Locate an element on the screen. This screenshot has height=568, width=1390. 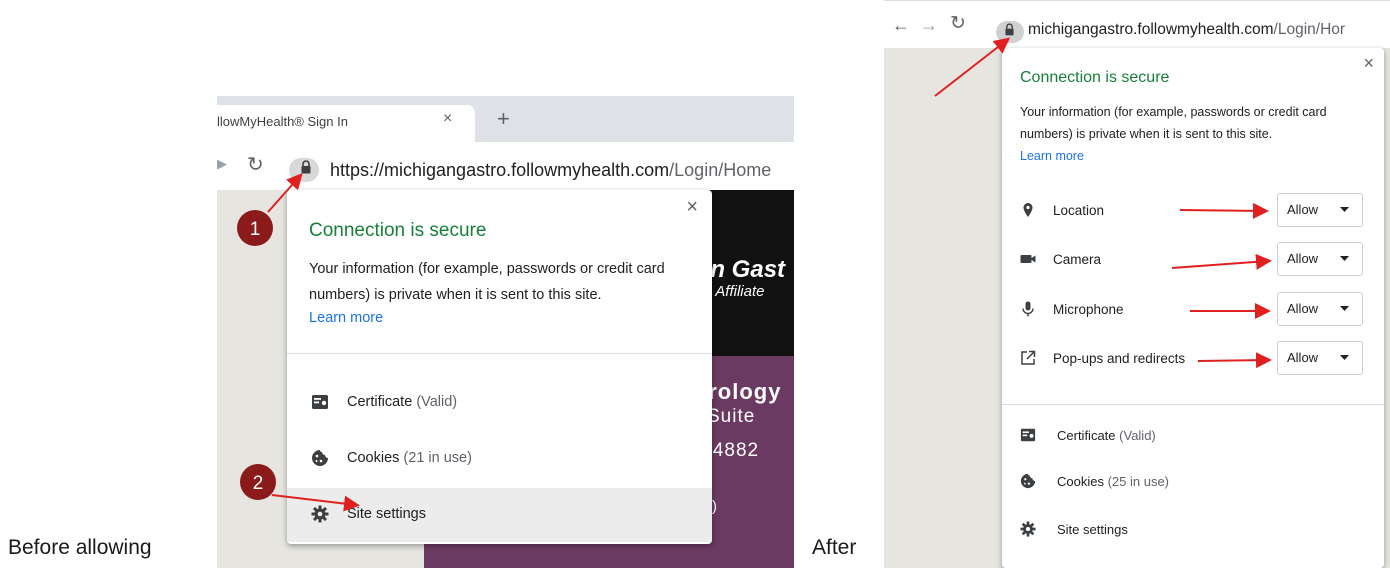
url-path: /Login/Hor is located at coordinates (1309, 29).